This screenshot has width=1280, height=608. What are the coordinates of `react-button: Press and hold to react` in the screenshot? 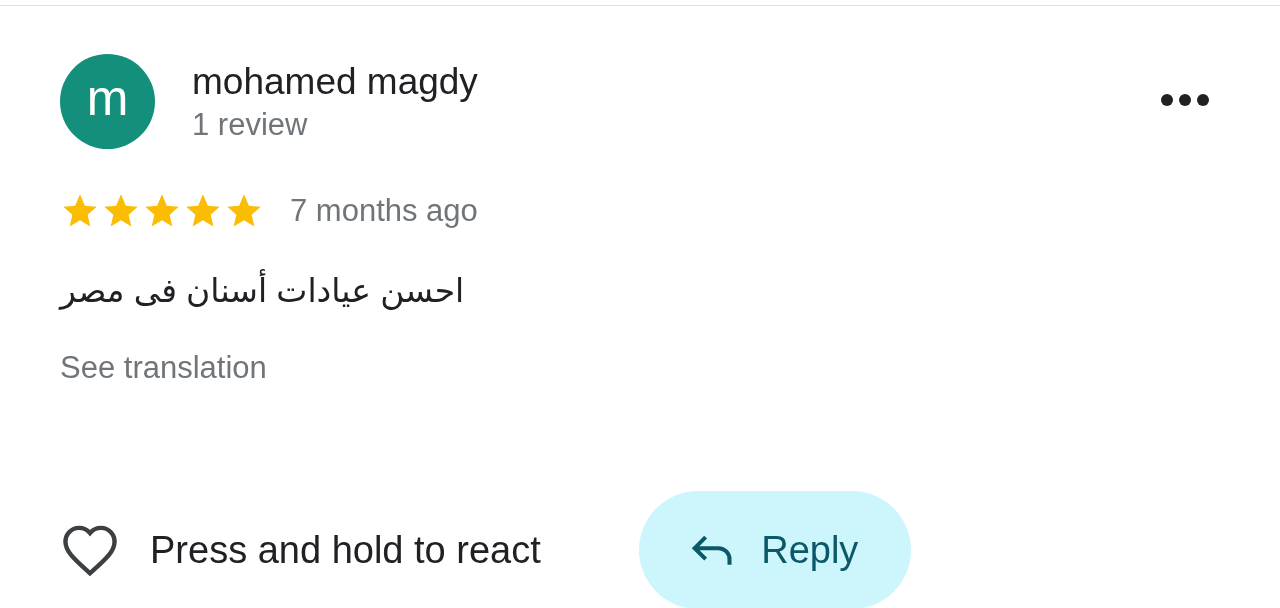 It's located at (300, 550).